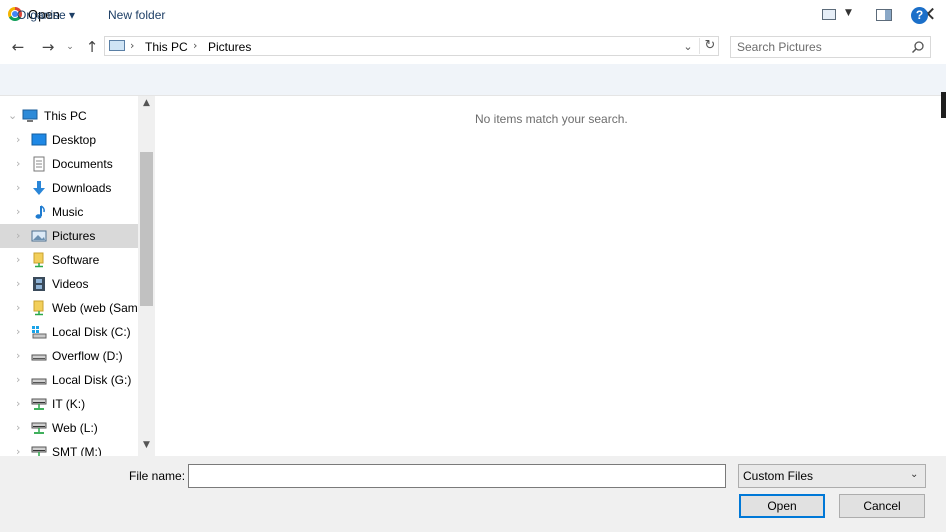 The width and height of the screenshot is (946, 532). What do you see at coordinates (82, 164) in the screenshot?
I see `tree-item-label: Documents` at bounding box center [82, 164].